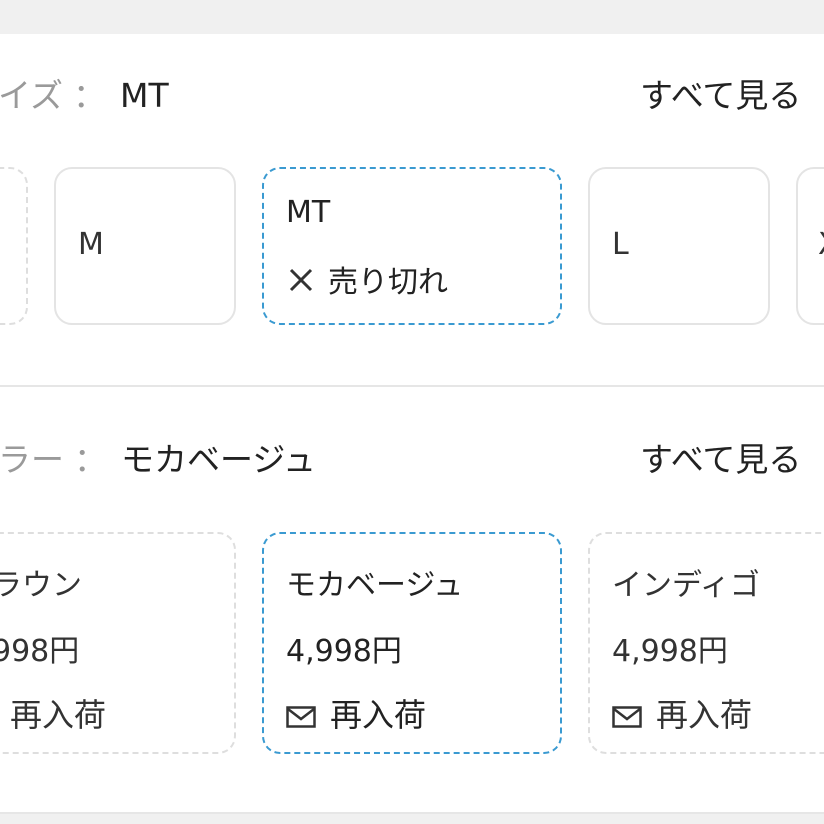 The image size is (824, 824). Describe the element at coordinates (91, 244) in the screenshot. I see `size-option-label: M` at that location.